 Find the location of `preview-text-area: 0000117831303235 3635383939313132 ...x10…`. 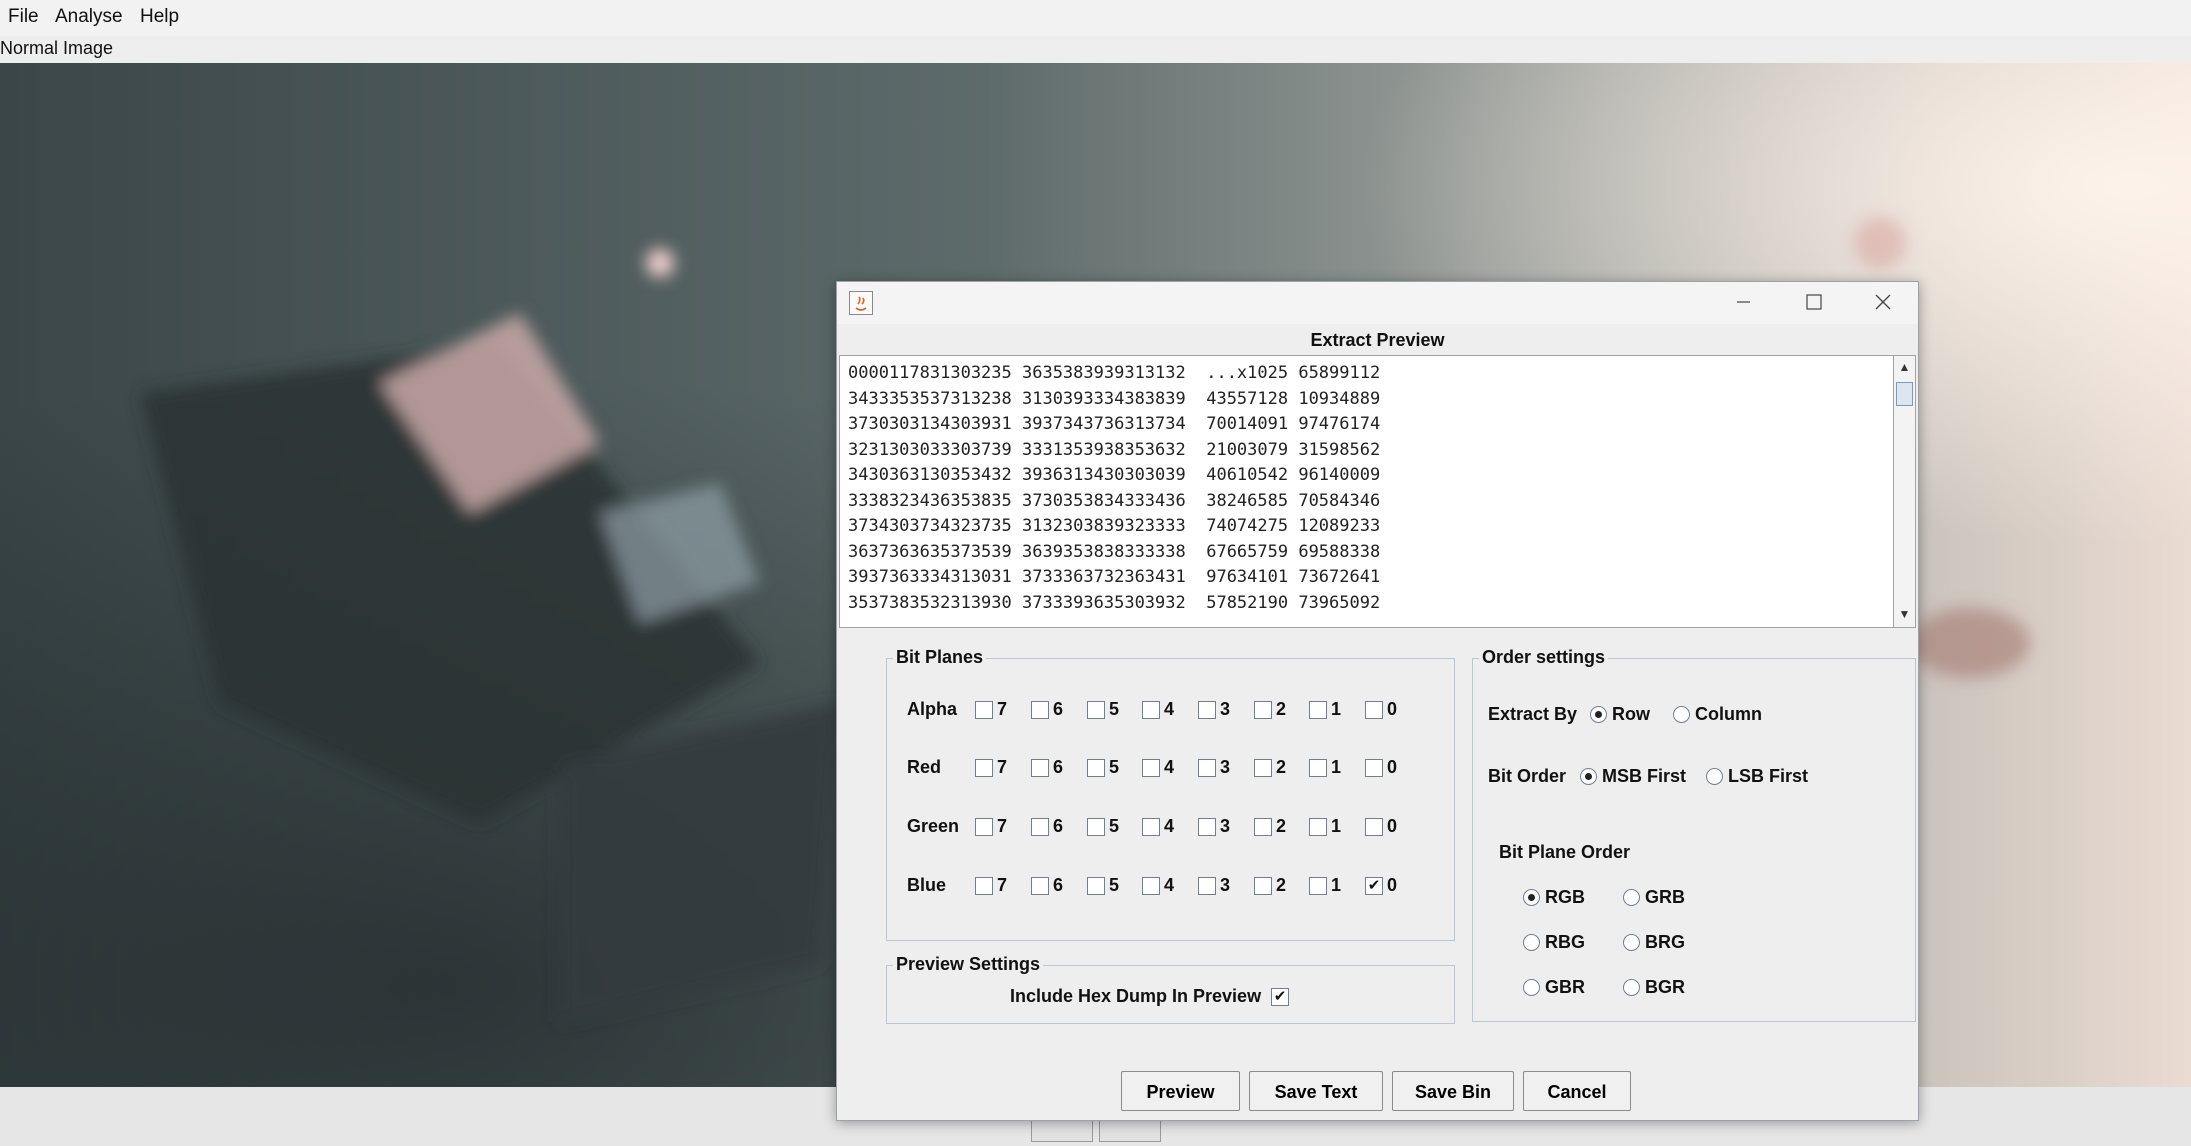

preview-text-area: 0000117831303235 3635383939313132 ...x10… is located at coordinates (1367, 491).